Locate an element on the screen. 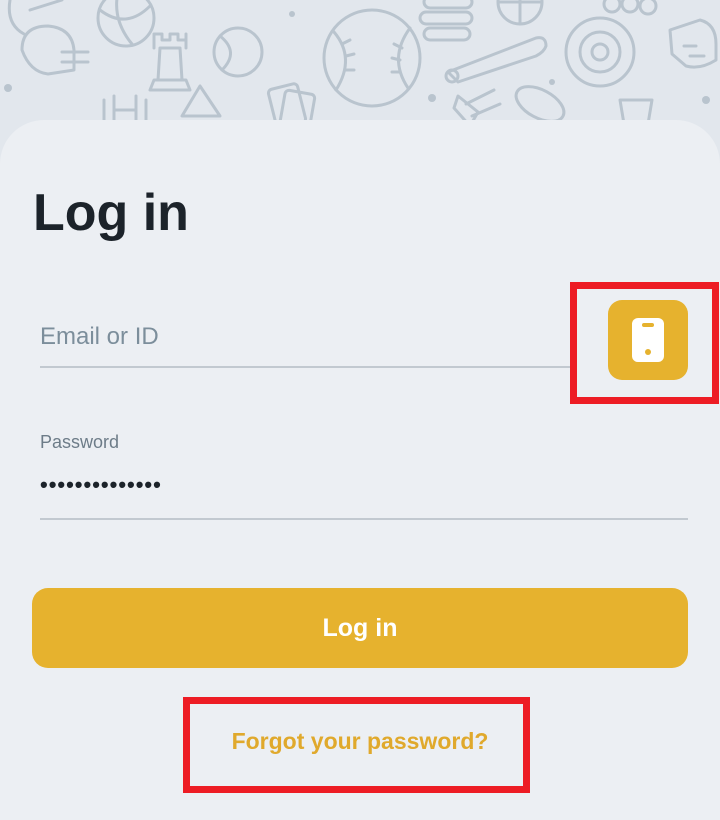 The width and height of the screenshot is (720, 820). snooker-balls-icon is located at coordinates (630, 8).